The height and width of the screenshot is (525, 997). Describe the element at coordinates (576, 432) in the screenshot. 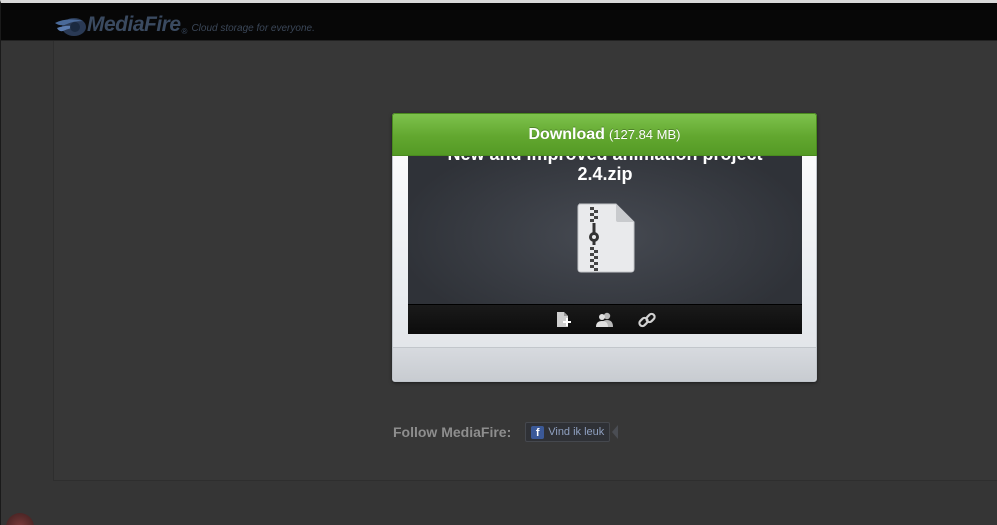

I see `facebook-like-label: Vind ik leuk` at that location.